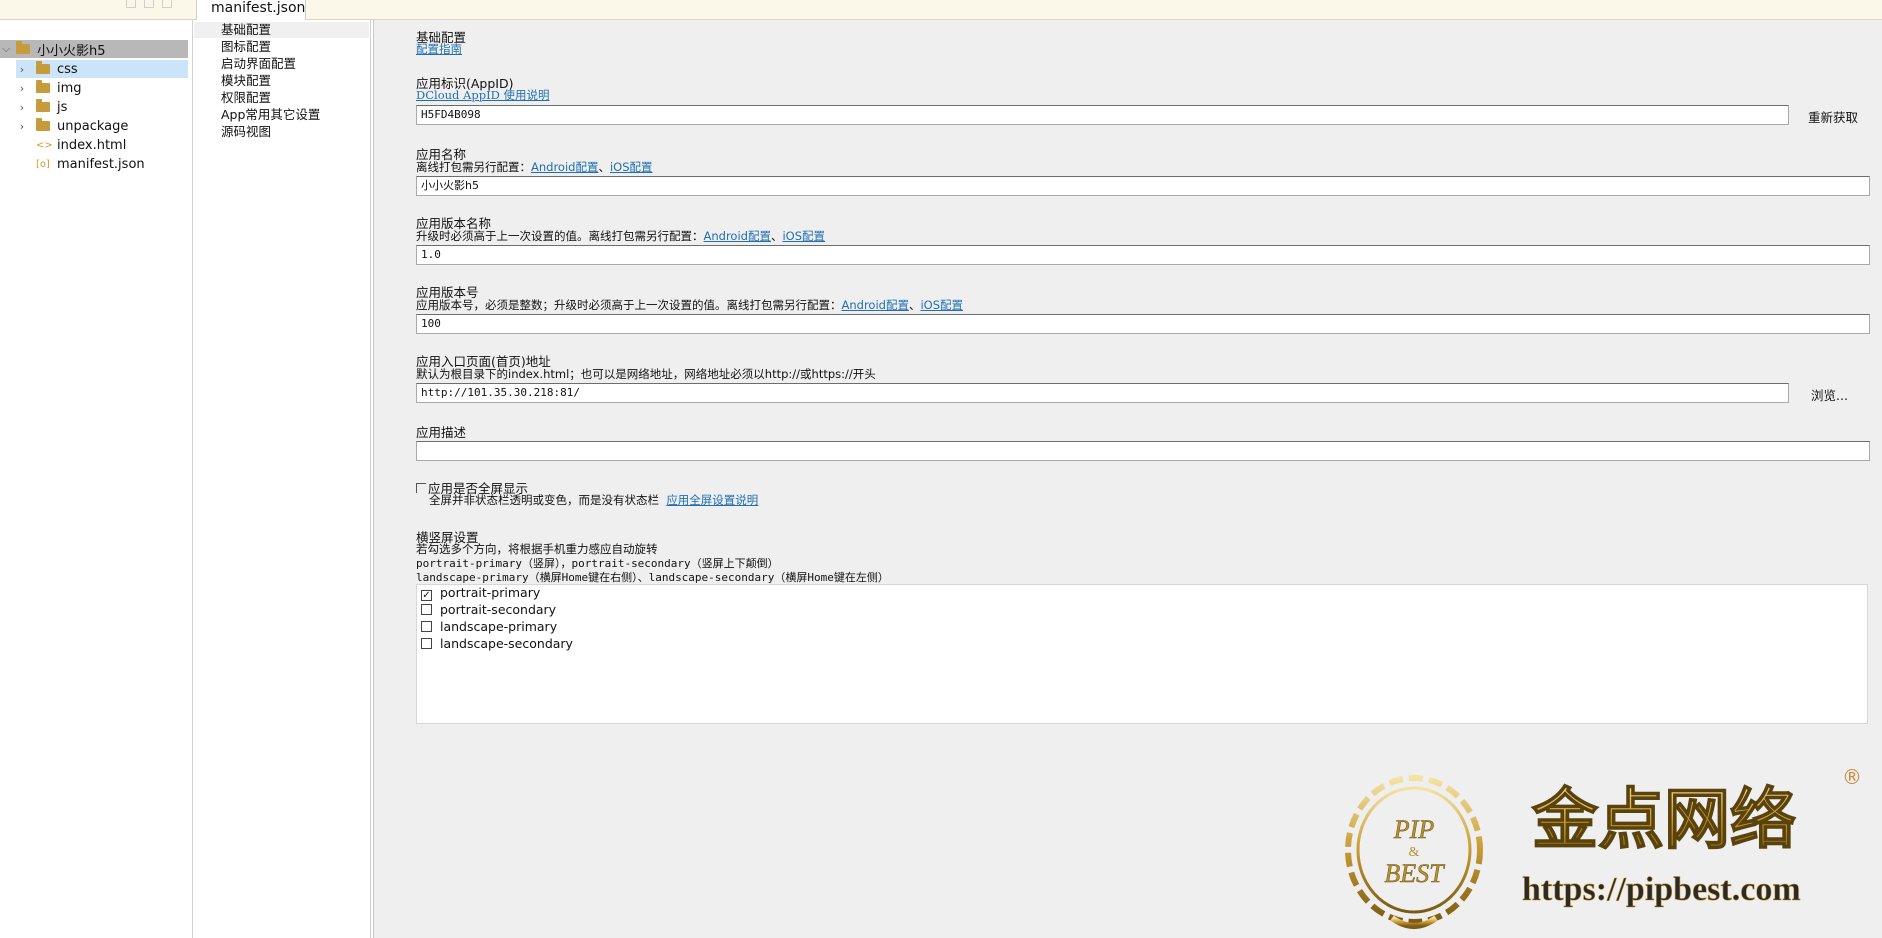  I want to click on chevron-down-icon: ⌵, so click(6, 49).